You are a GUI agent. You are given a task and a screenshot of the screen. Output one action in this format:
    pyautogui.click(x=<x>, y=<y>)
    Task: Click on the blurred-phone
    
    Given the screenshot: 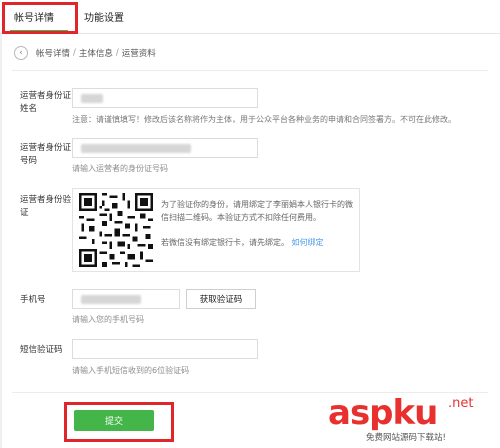 What is the action you would take?
    pyautogui.click(x=111, y=299)
    